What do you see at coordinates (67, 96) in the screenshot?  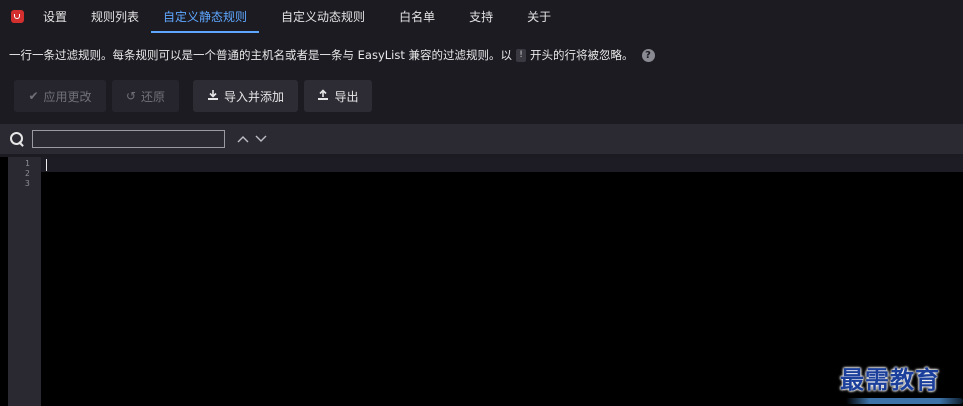 I see `apply-changes-label: 应用更改` at bounding box center [67, 96].